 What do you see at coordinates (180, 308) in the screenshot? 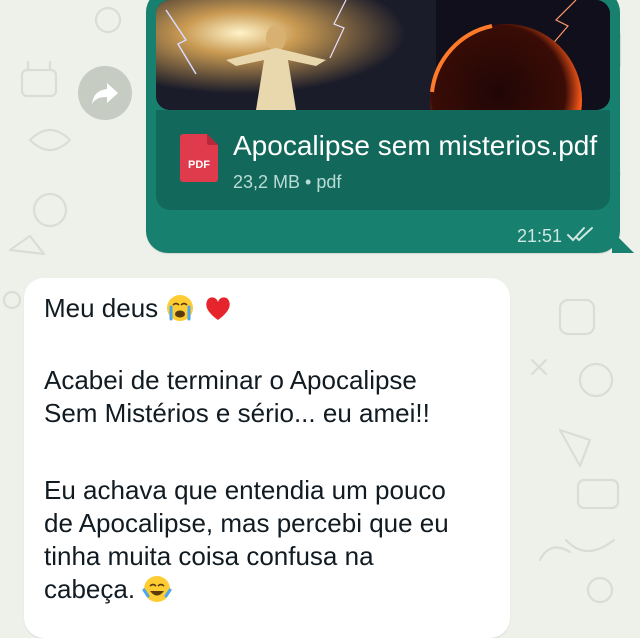
I see `crying-face-emoji-icon` at bounding box center [180, 308].